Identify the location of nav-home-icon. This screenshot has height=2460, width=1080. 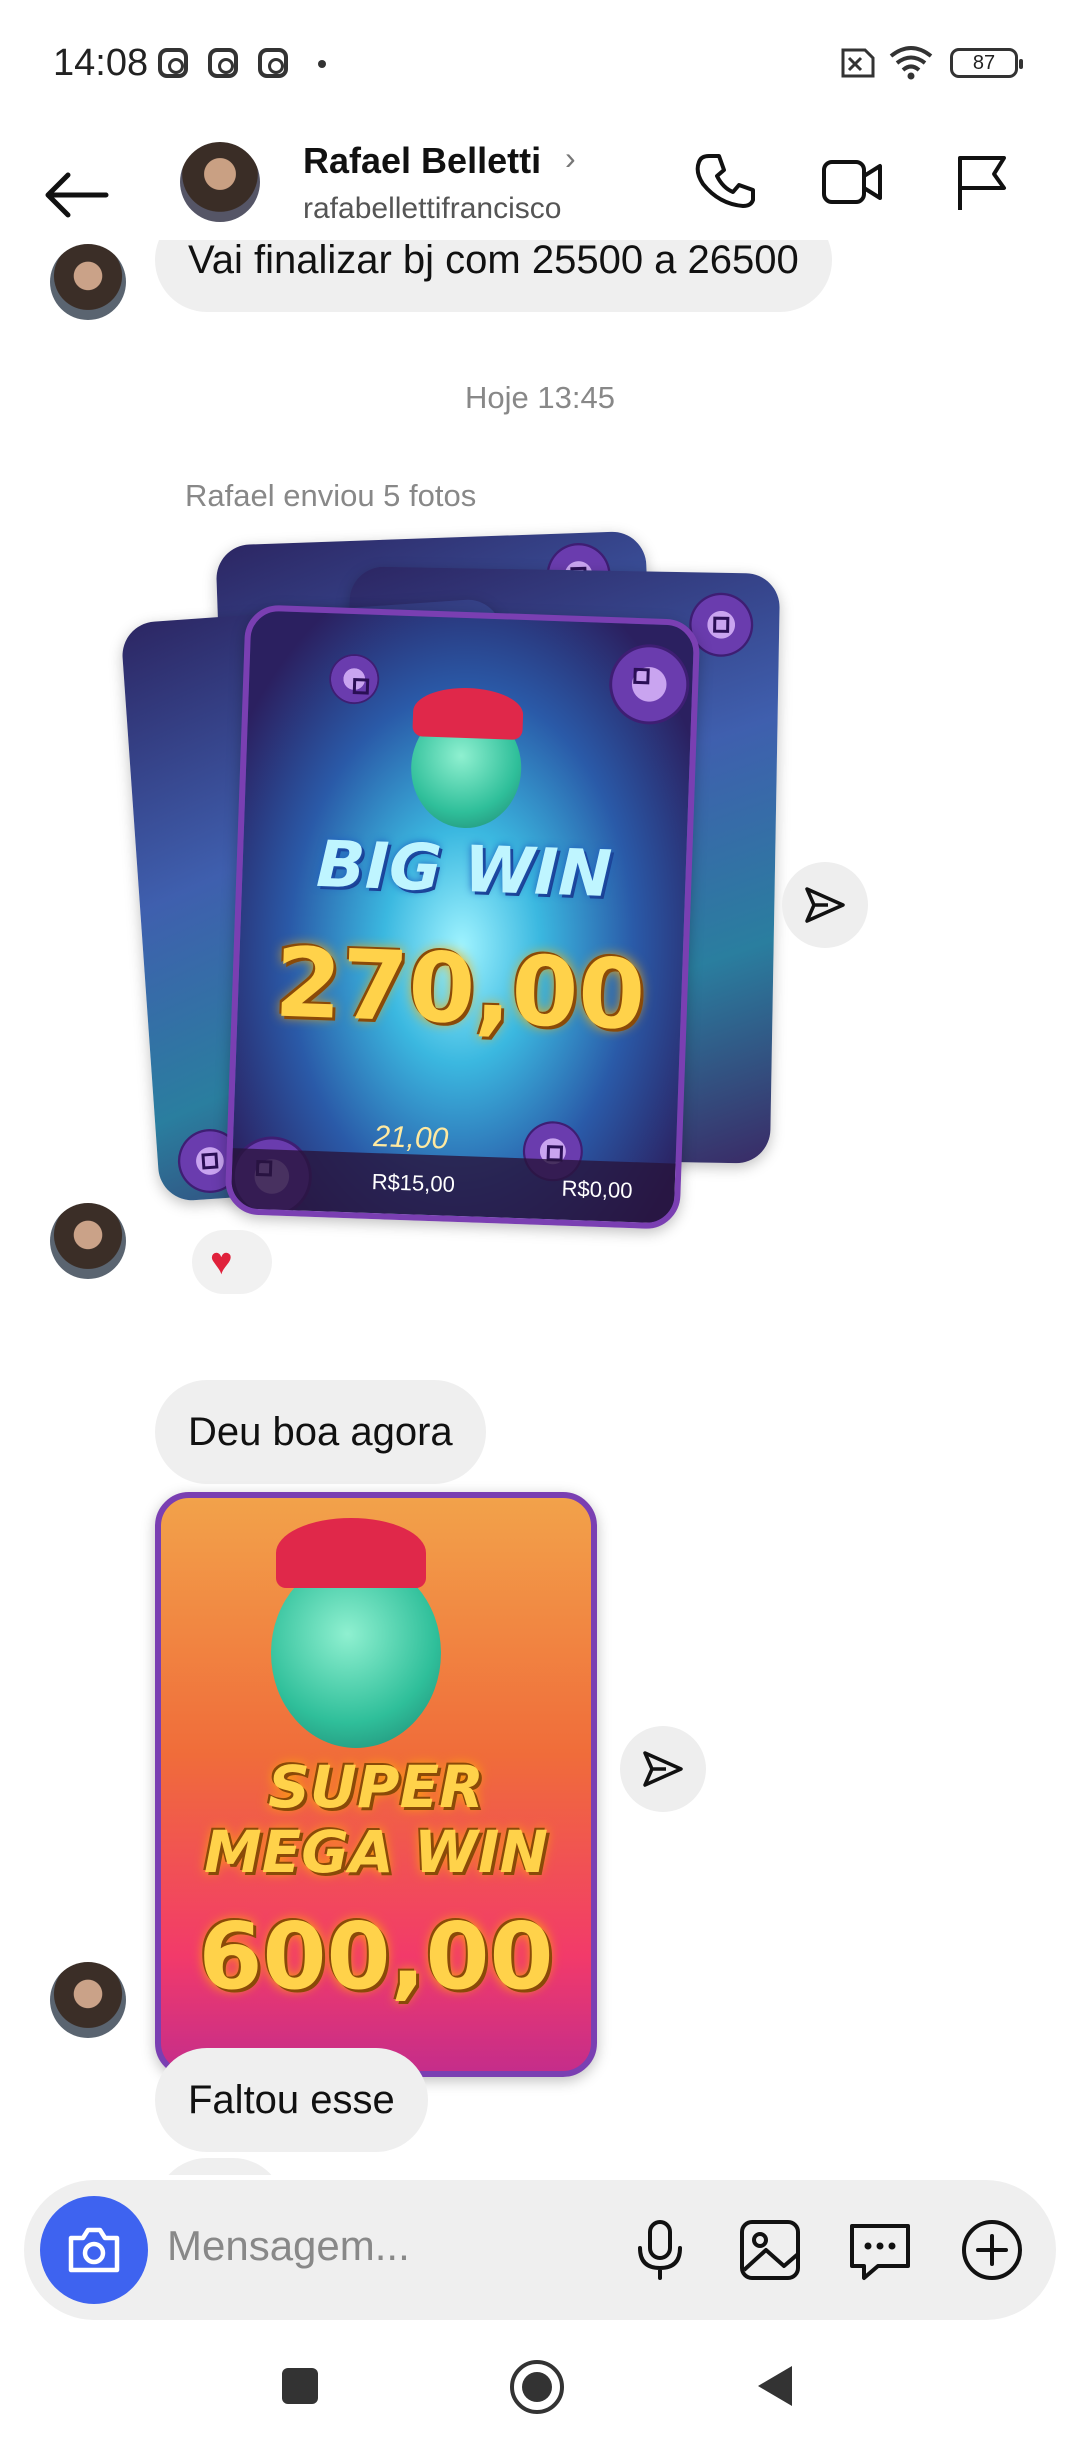
(537, 2387).